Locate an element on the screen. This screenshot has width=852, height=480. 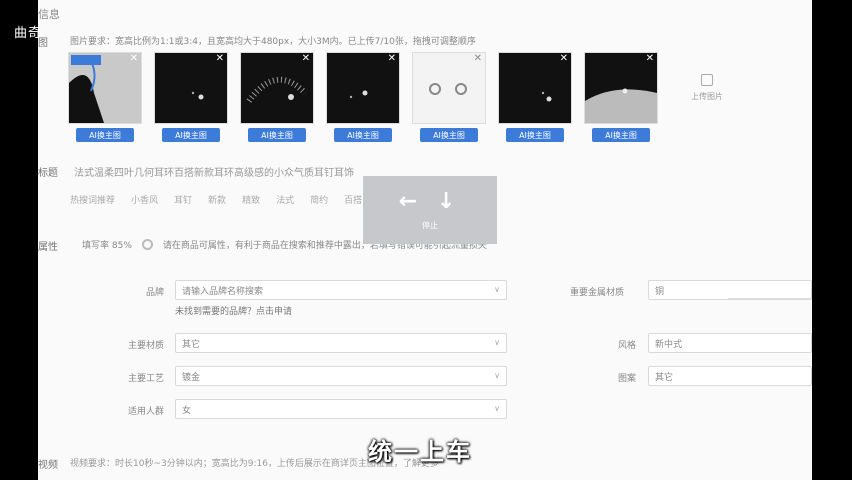
main-material-label: 主要材质 is located at coordinates (145, 346).